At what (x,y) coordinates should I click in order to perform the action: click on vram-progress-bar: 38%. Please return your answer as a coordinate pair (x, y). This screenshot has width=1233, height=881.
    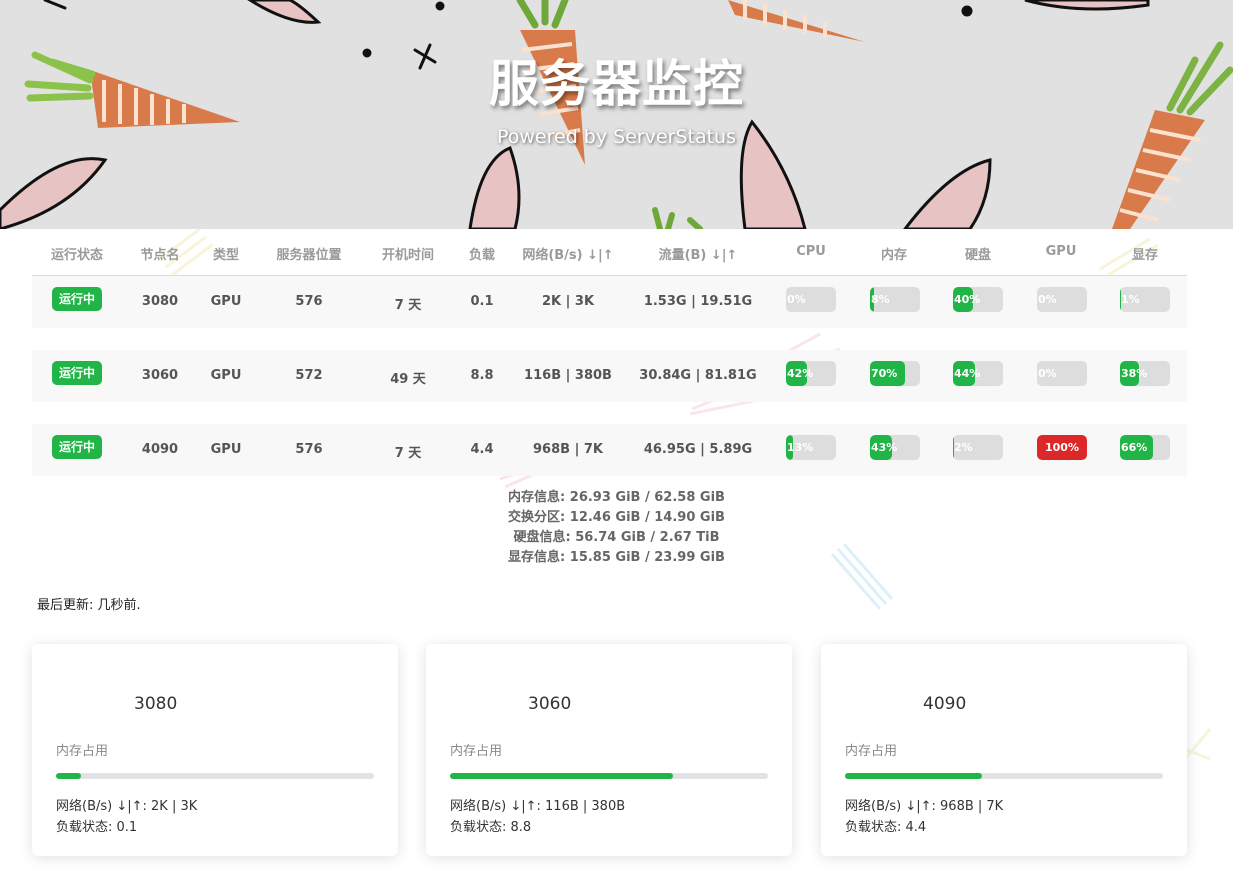
    Looking at the image, I should click on (1145, 373).